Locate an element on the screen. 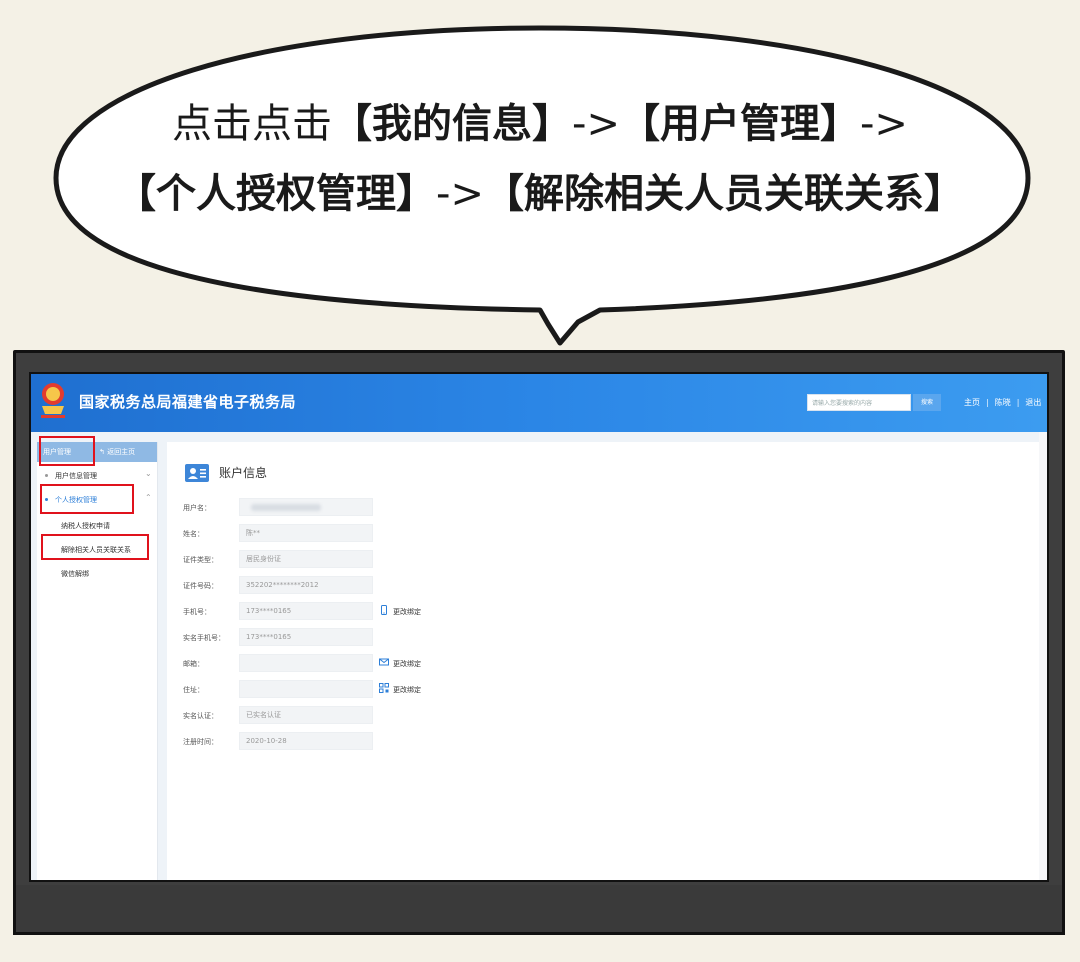  site-header: 国家税务总局福建省电子税务局 请输入您要搜索的内容 搜索 主页 | 陈晓 | 退出 is located at coordinates (539, 403).